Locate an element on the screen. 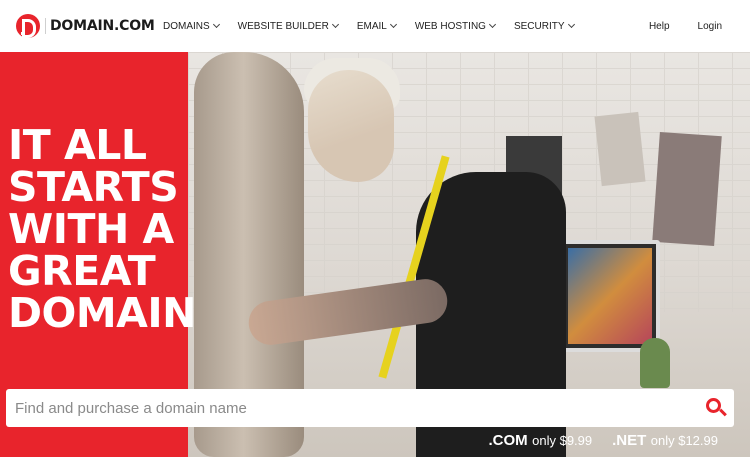  help-link: Help is located at coordinates (659, 26).